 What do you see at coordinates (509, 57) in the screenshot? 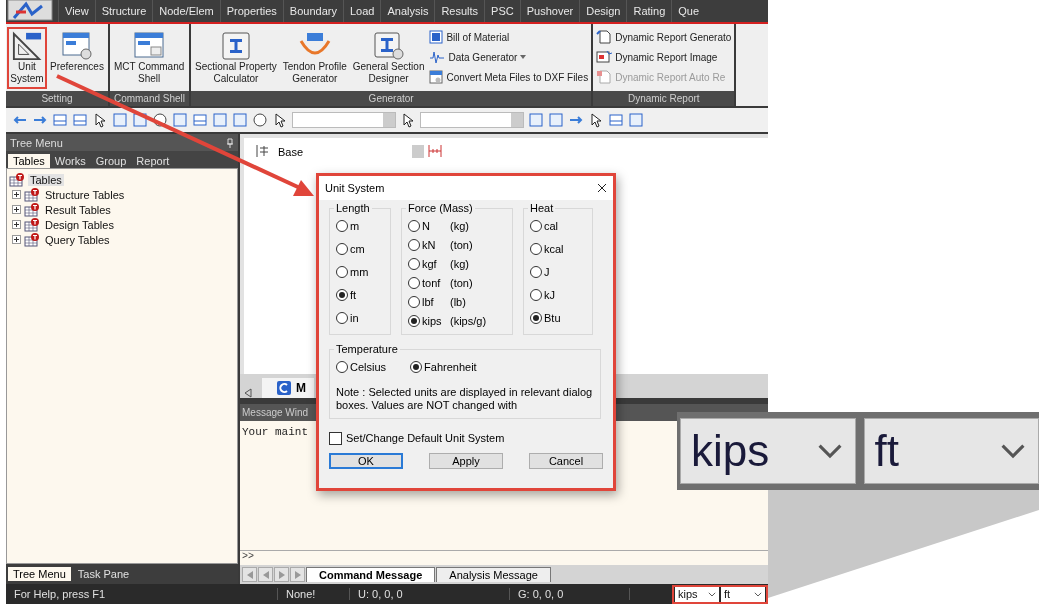
I see `ribbon-button: Data Generator` at bounding box center [509, 57].